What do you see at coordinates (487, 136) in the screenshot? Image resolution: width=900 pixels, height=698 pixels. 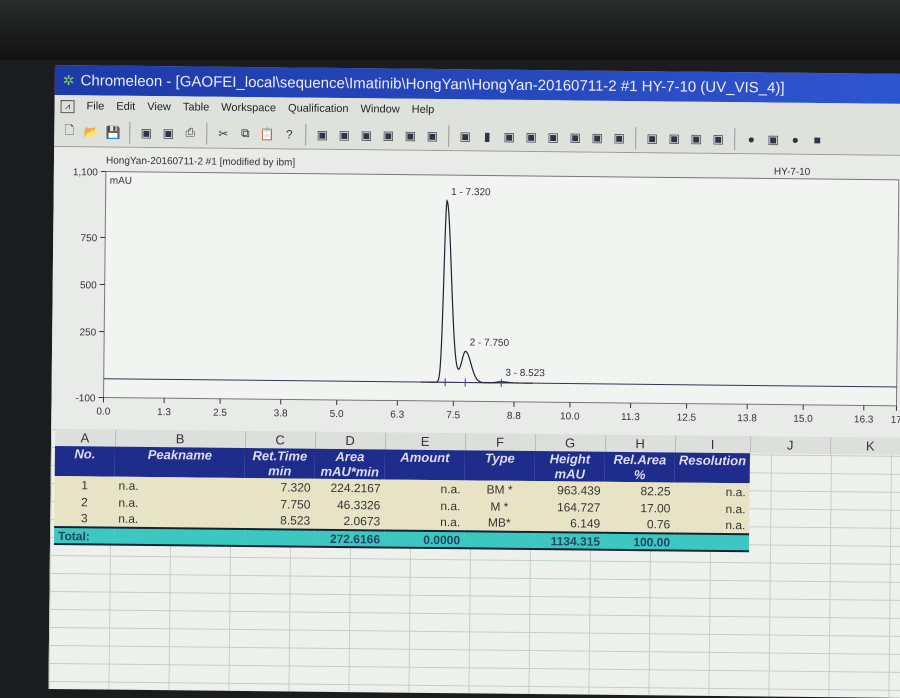 I see `bar-chart-icon: ▮` at bounding box center [487, 136].